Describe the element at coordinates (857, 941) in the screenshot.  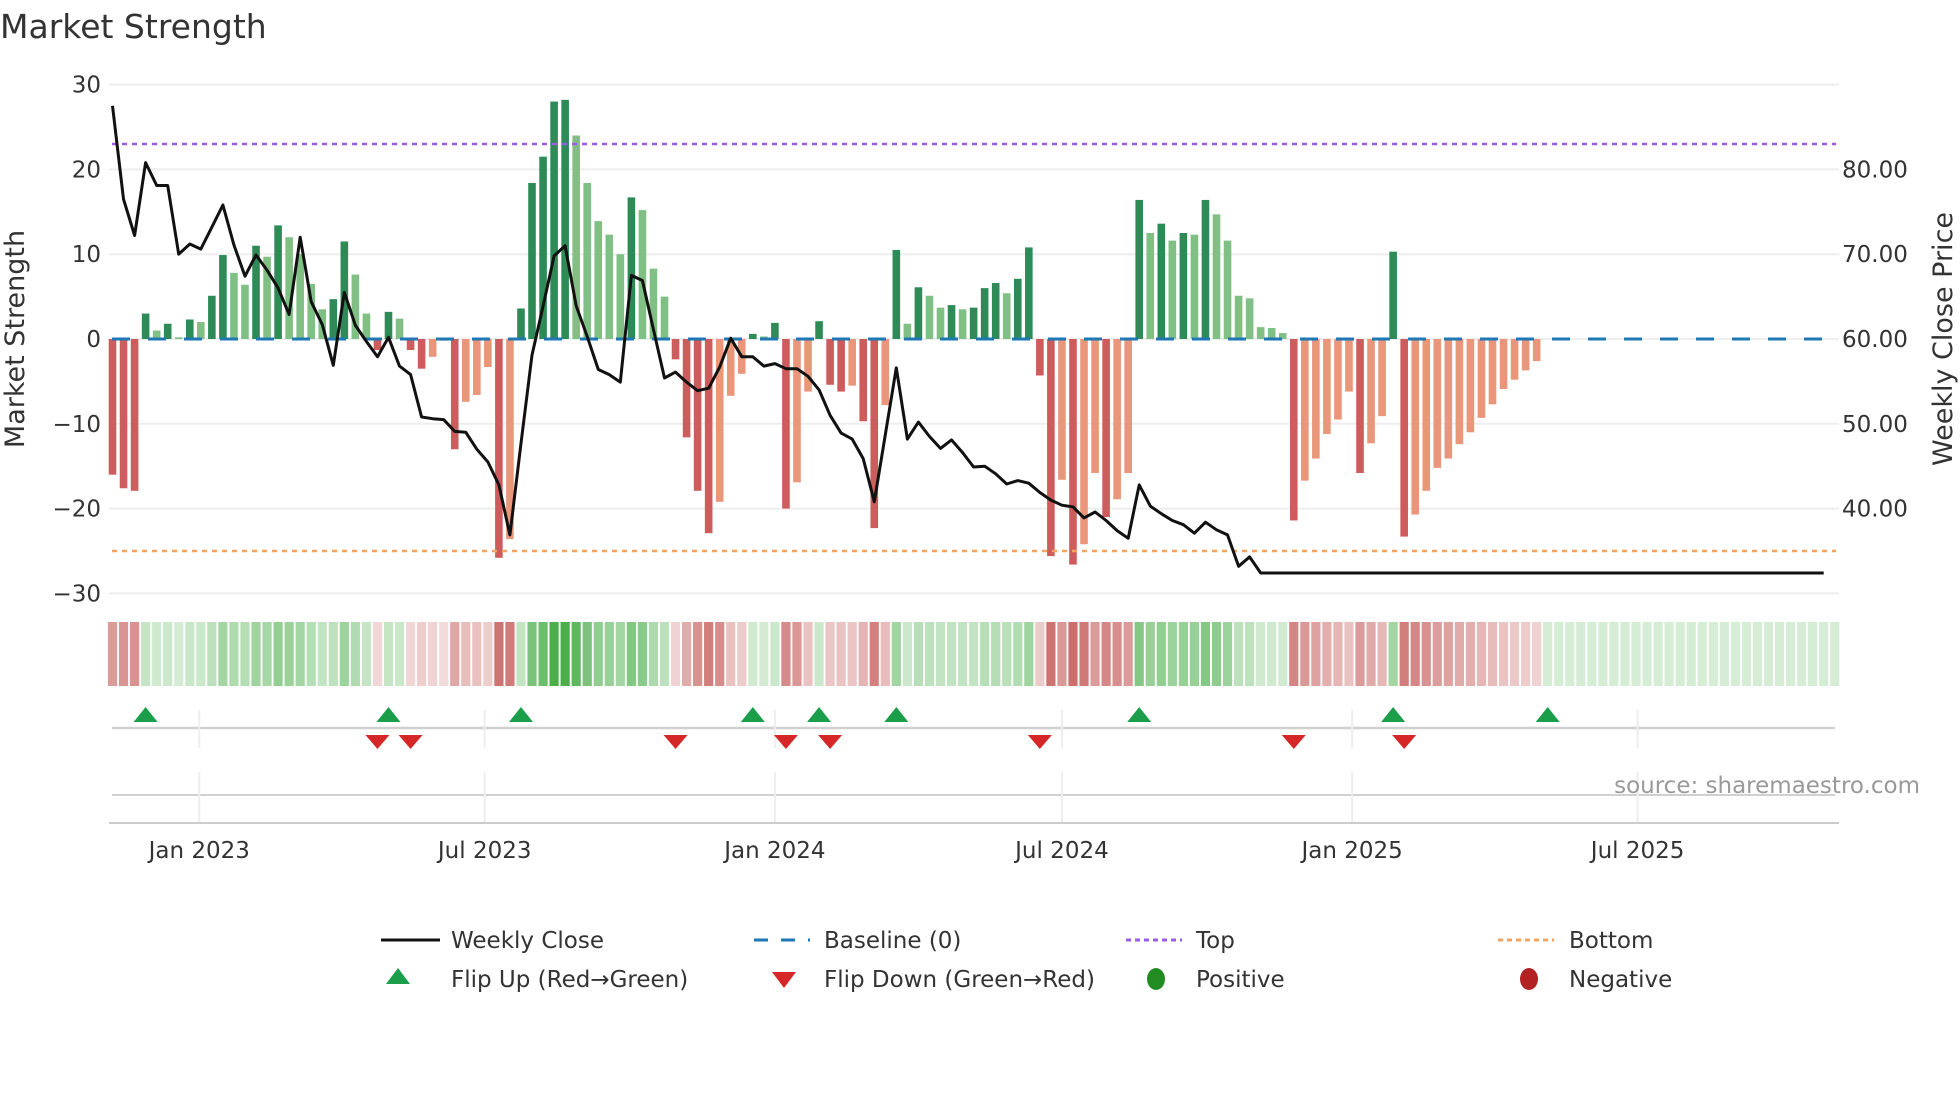
I see `legend-item-baseline: Baseline (0)` at that location.